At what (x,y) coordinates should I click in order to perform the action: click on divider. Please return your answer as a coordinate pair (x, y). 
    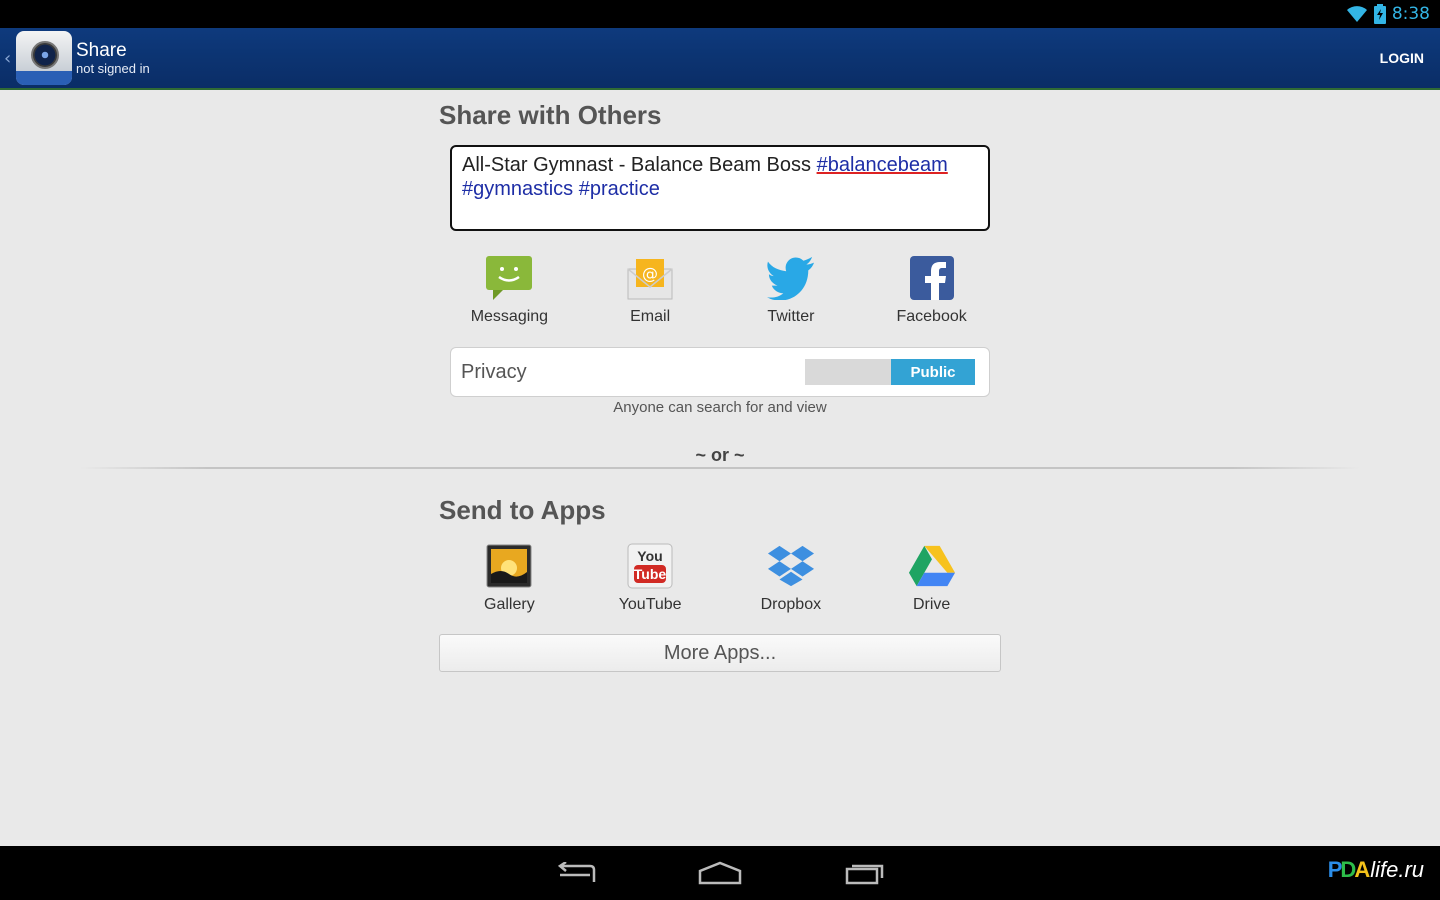
    Looking at the image, I should click on (720, 468).